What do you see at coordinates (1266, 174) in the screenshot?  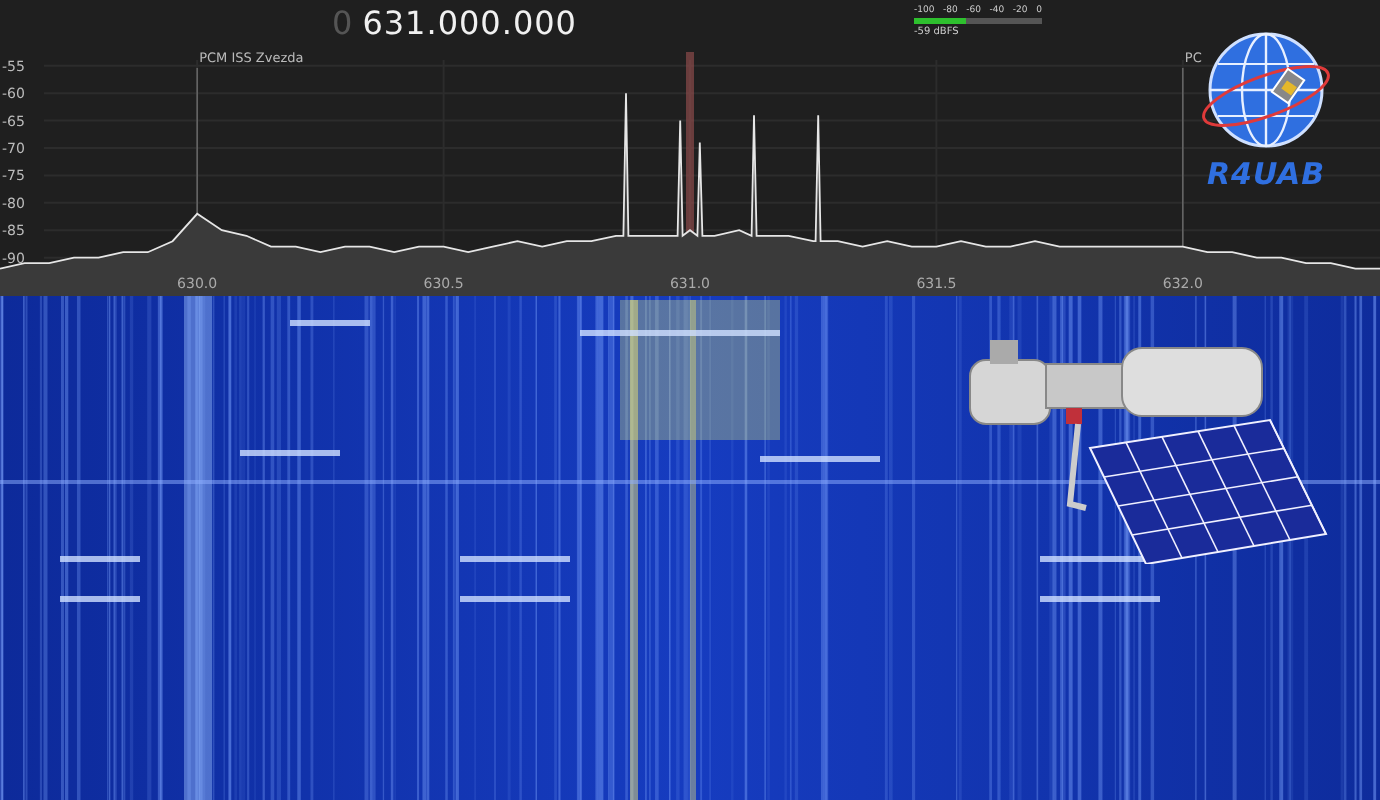 I see `logo-text: R4UAB` at bounding box center [1266, 174].